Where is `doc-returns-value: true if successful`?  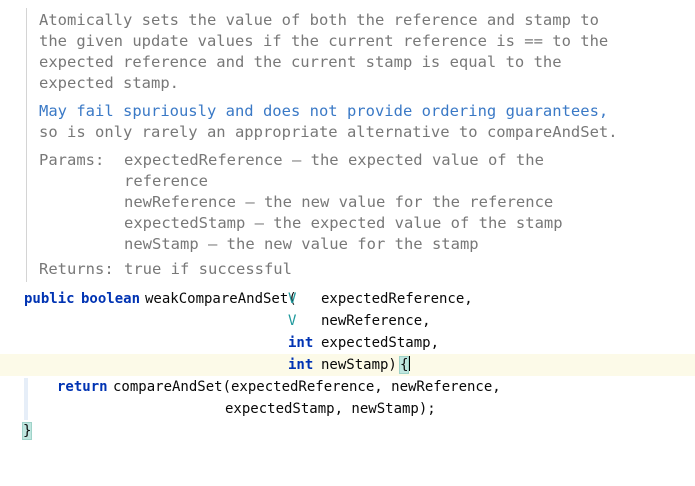 doc-returns-value: true if successful is located at coordinates (208, 269).